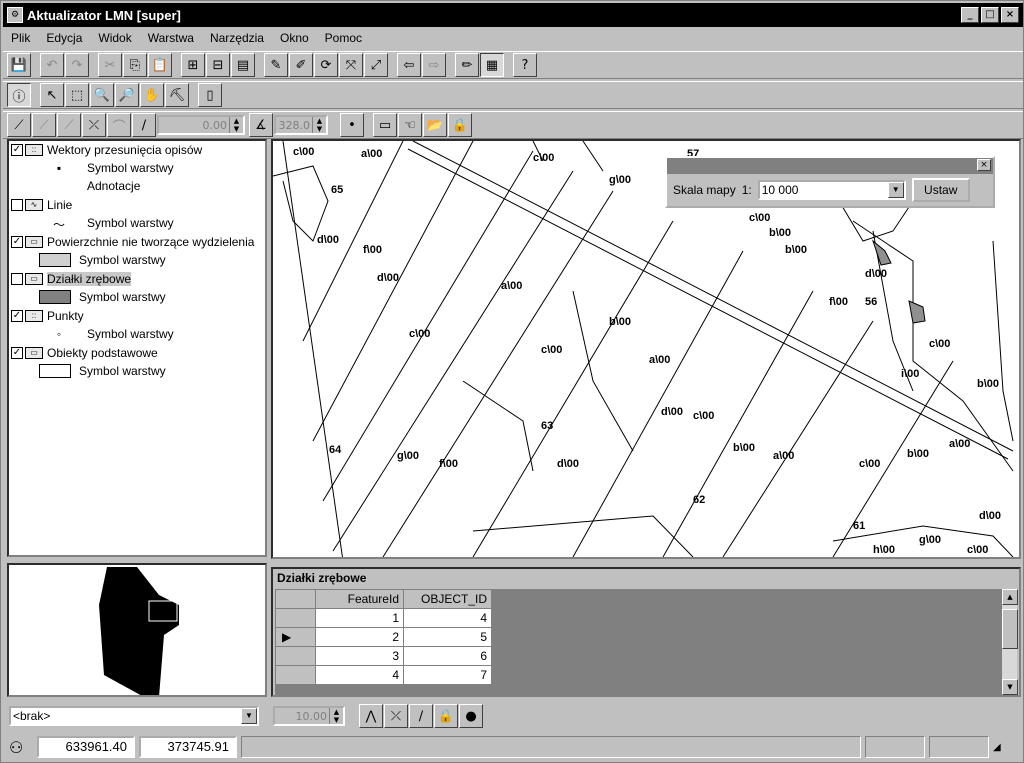 Image resolution: width=1024 pixels, height=763 pixels. What do you see at coordinates (1010, 687) in the screenshot?
I see `scroll-down-icon: ▼` at bounding box center [1010, 687].